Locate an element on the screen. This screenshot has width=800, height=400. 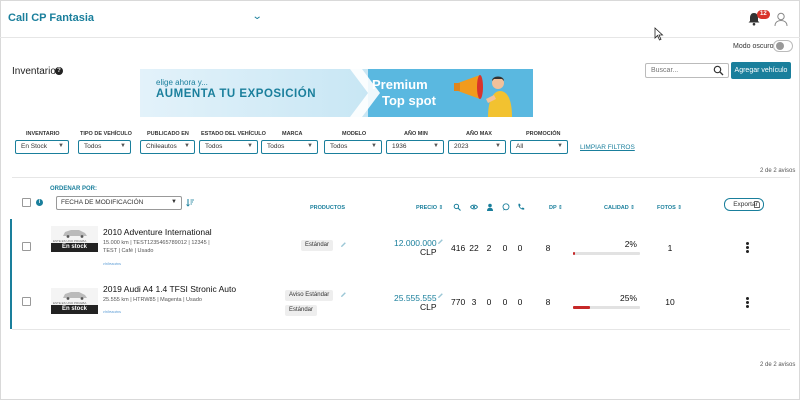
column-quality: CALIDAD ⇕ is located at coordinates (619, 208).